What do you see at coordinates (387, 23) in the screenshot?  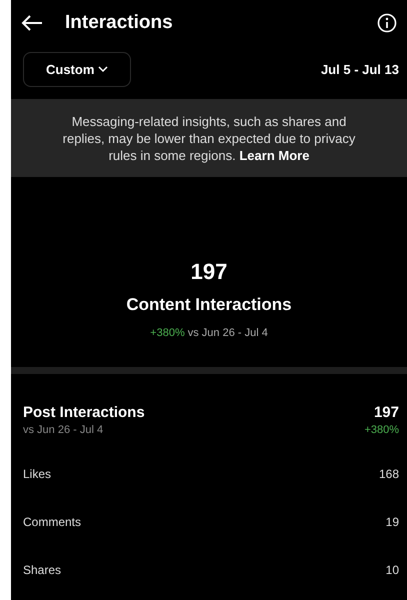 I see `info-icon` at bounding box center [387, 23].